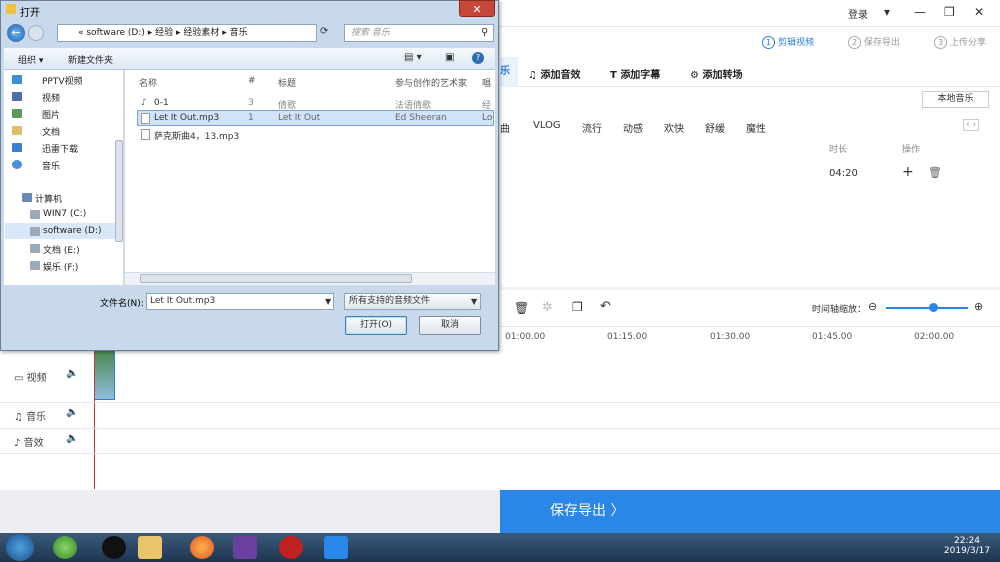  I want to click on cancel-button: 取消, so click(450, 325).